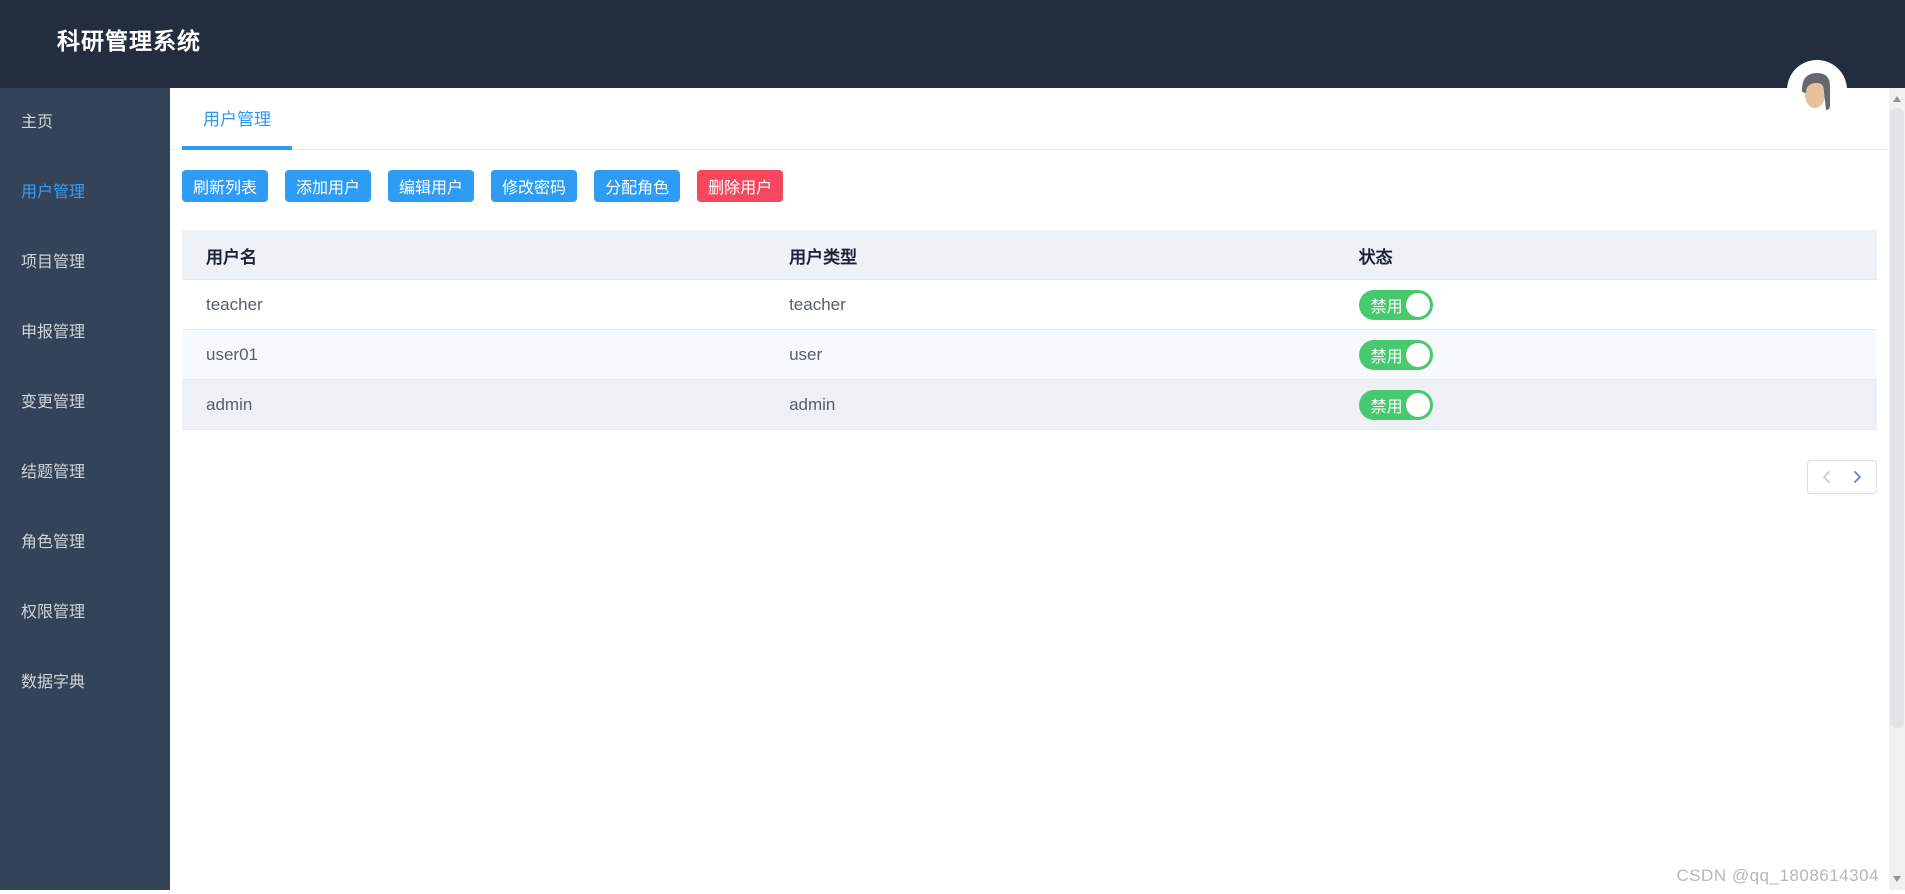 This screenshot has width=1905, height=894. I want to click on column-header-status: 状态, so click(1375, 257).